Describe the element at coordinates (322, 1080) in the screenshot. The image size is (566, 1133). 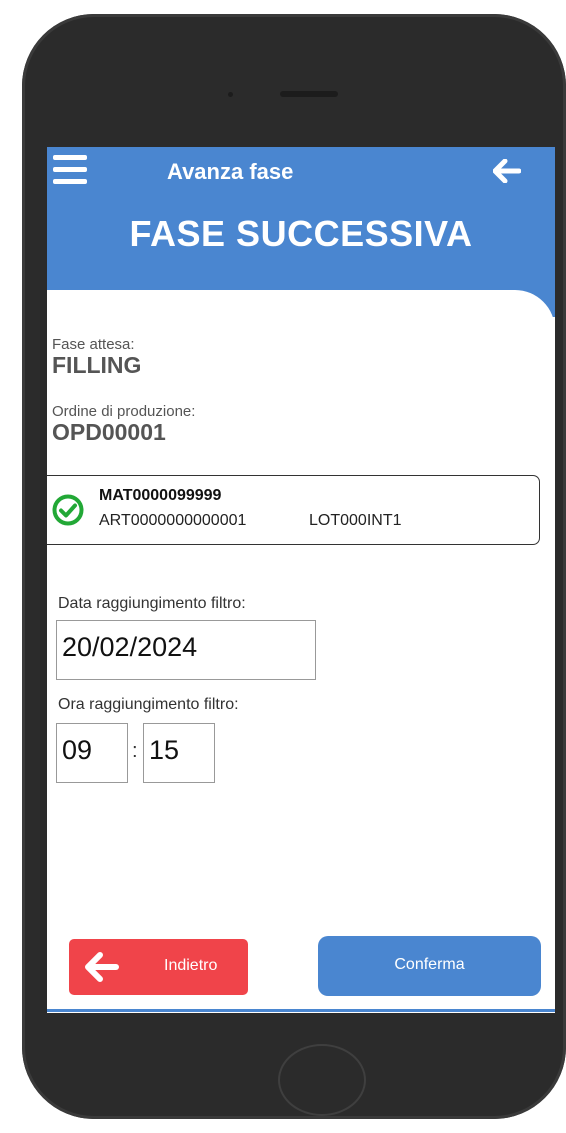
I see `home-button` at that location.